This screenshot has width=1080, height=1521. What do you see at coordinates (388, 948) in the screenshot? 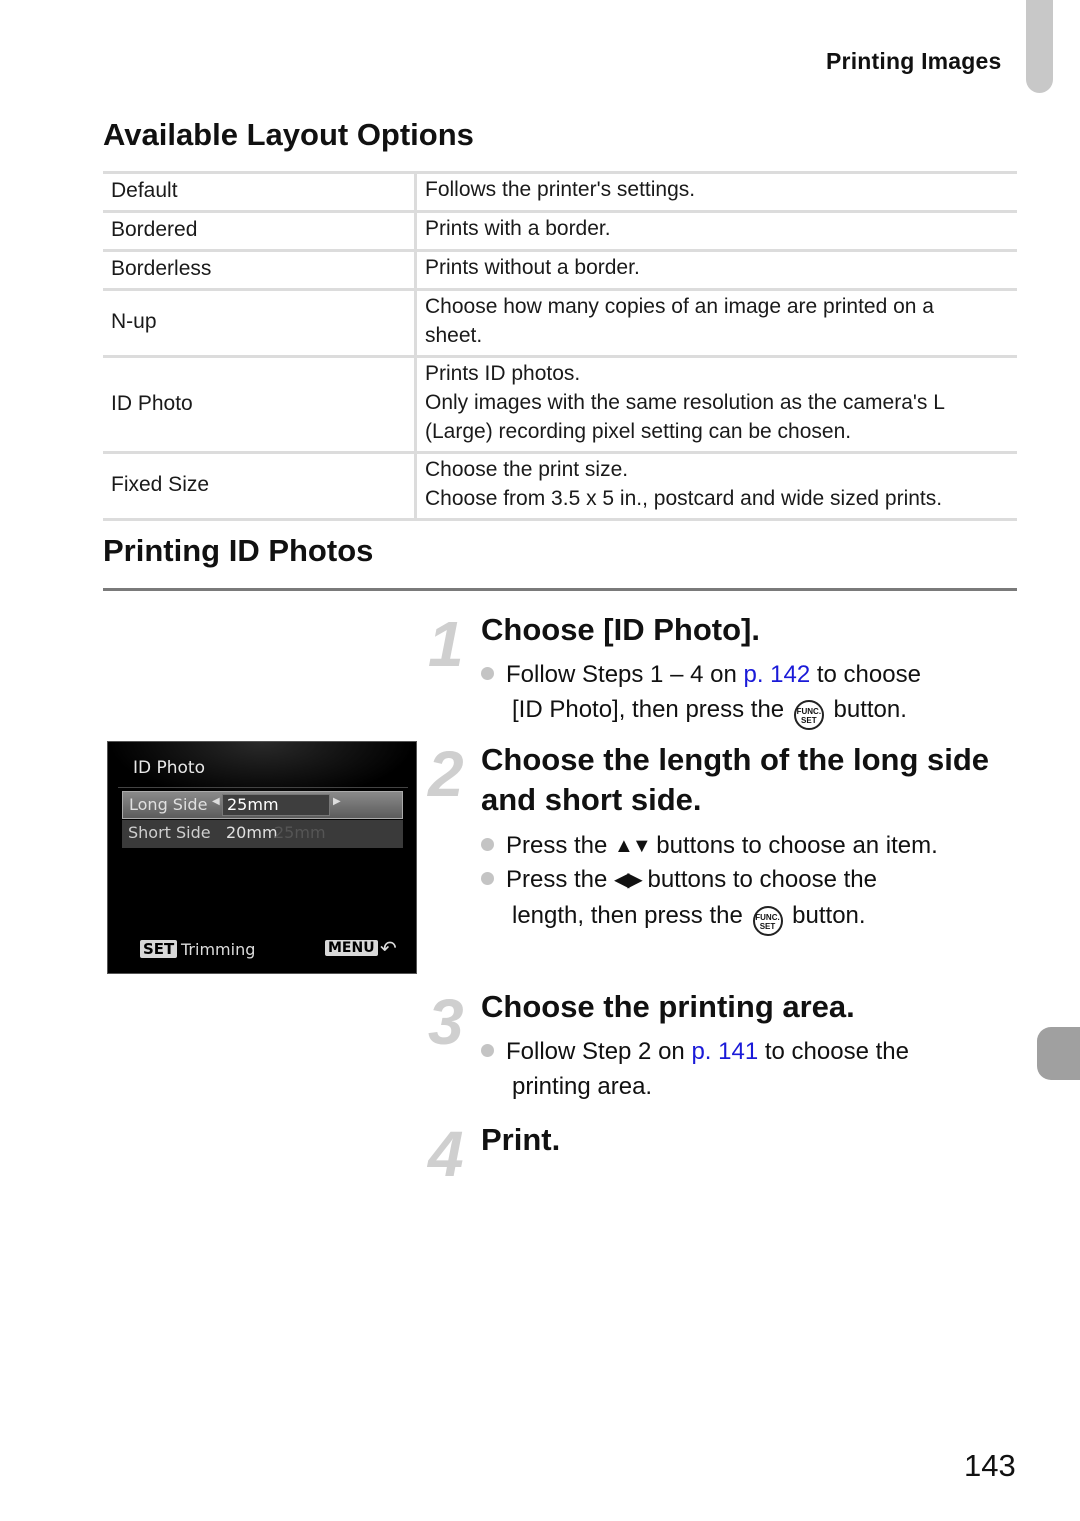
I see `back-arrow-icon: ↶` at bounding box center [388, 948].